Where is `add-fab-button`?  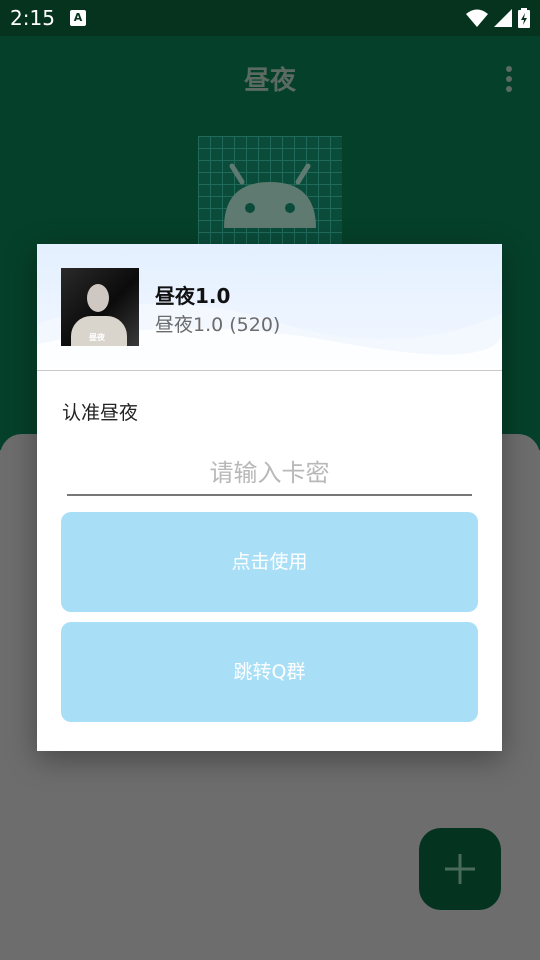 add-fab-button is located at coordinates (460, 869).